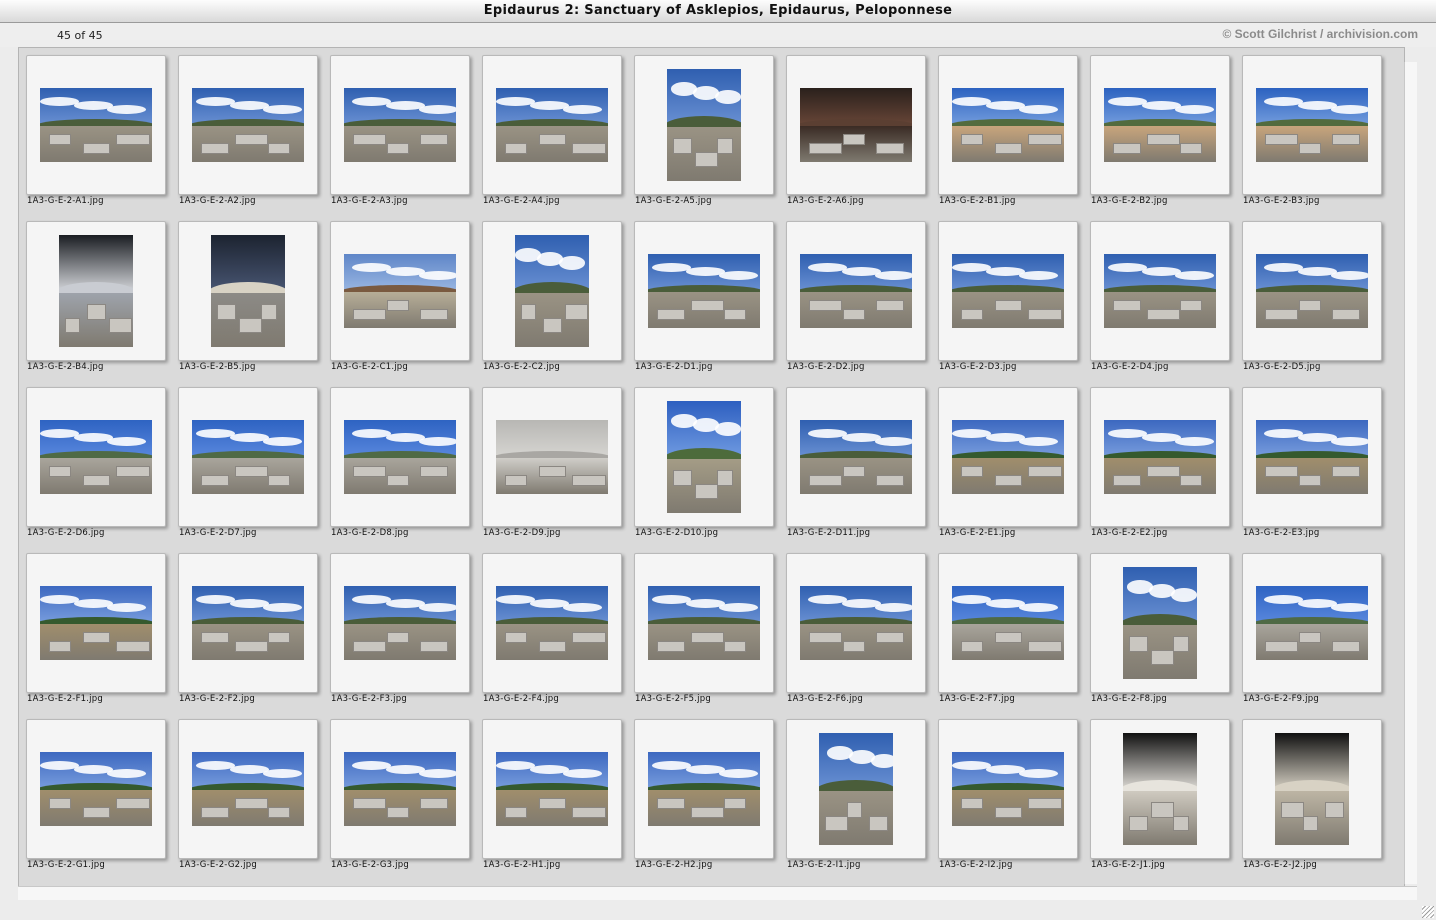 The height and width of the screenshot is (920, 1436). I want to click on slide-item: 1A3-G-E-2-F2.jpg, so click(253, 633).